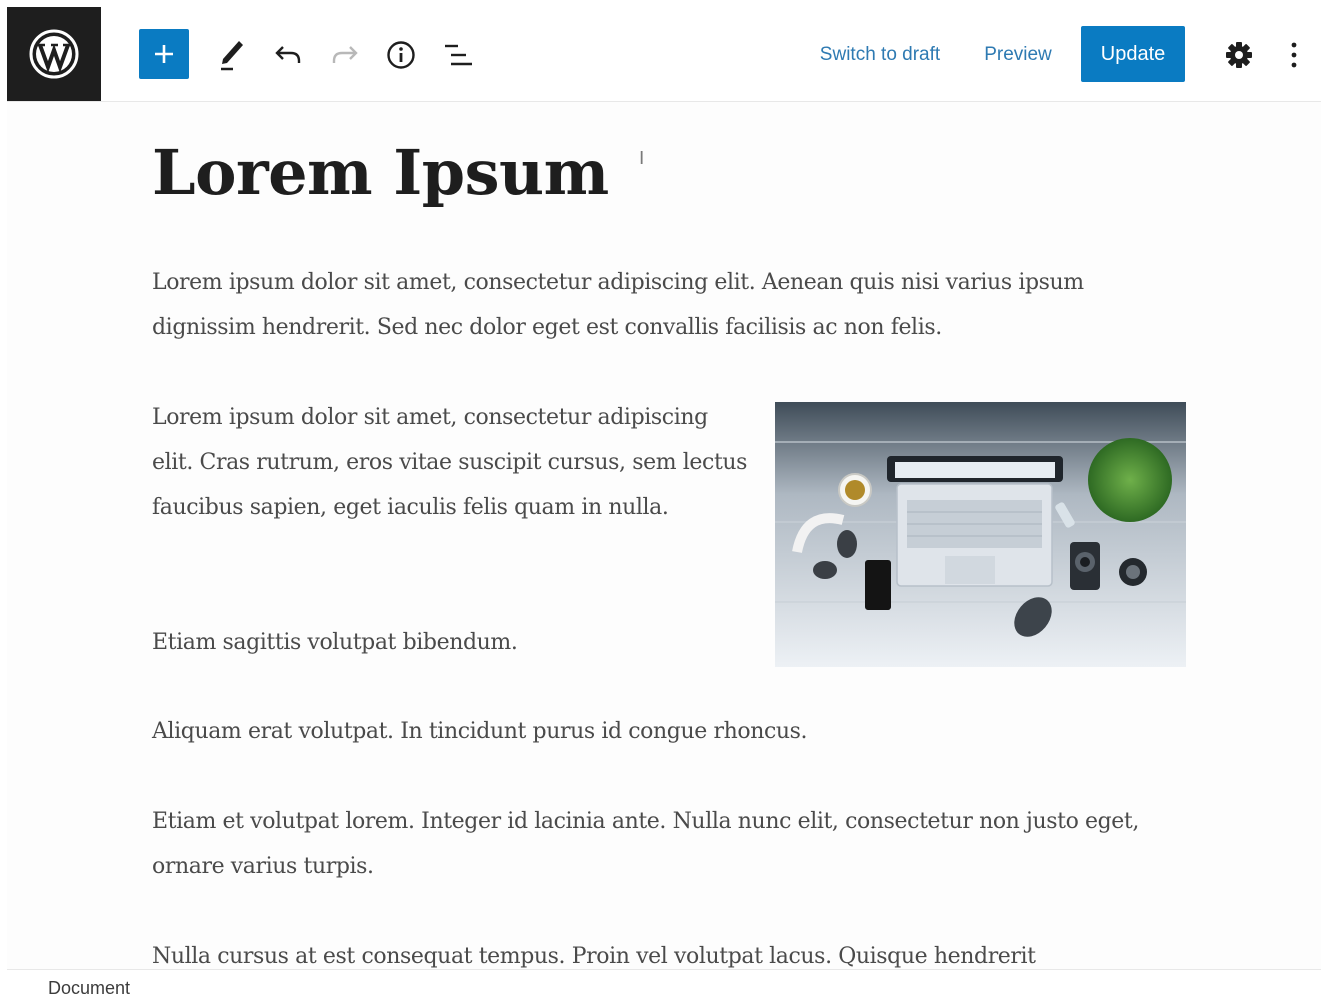 Image resolution: width=1321 pixels, height=1002 pixels. What do you see at coordinates (664, 54) in the screenshot?
I see `editor-header: Switch to draft Preview Update` at bounding box center [664, 54].